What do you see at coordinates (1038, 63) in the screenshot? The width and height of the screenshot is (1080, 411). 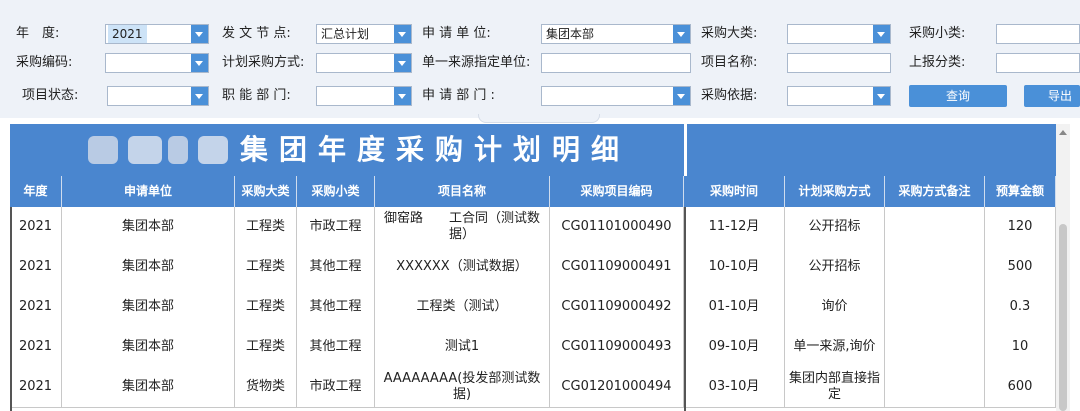 I see `report-category-select` at bounding box center [1038, 63].